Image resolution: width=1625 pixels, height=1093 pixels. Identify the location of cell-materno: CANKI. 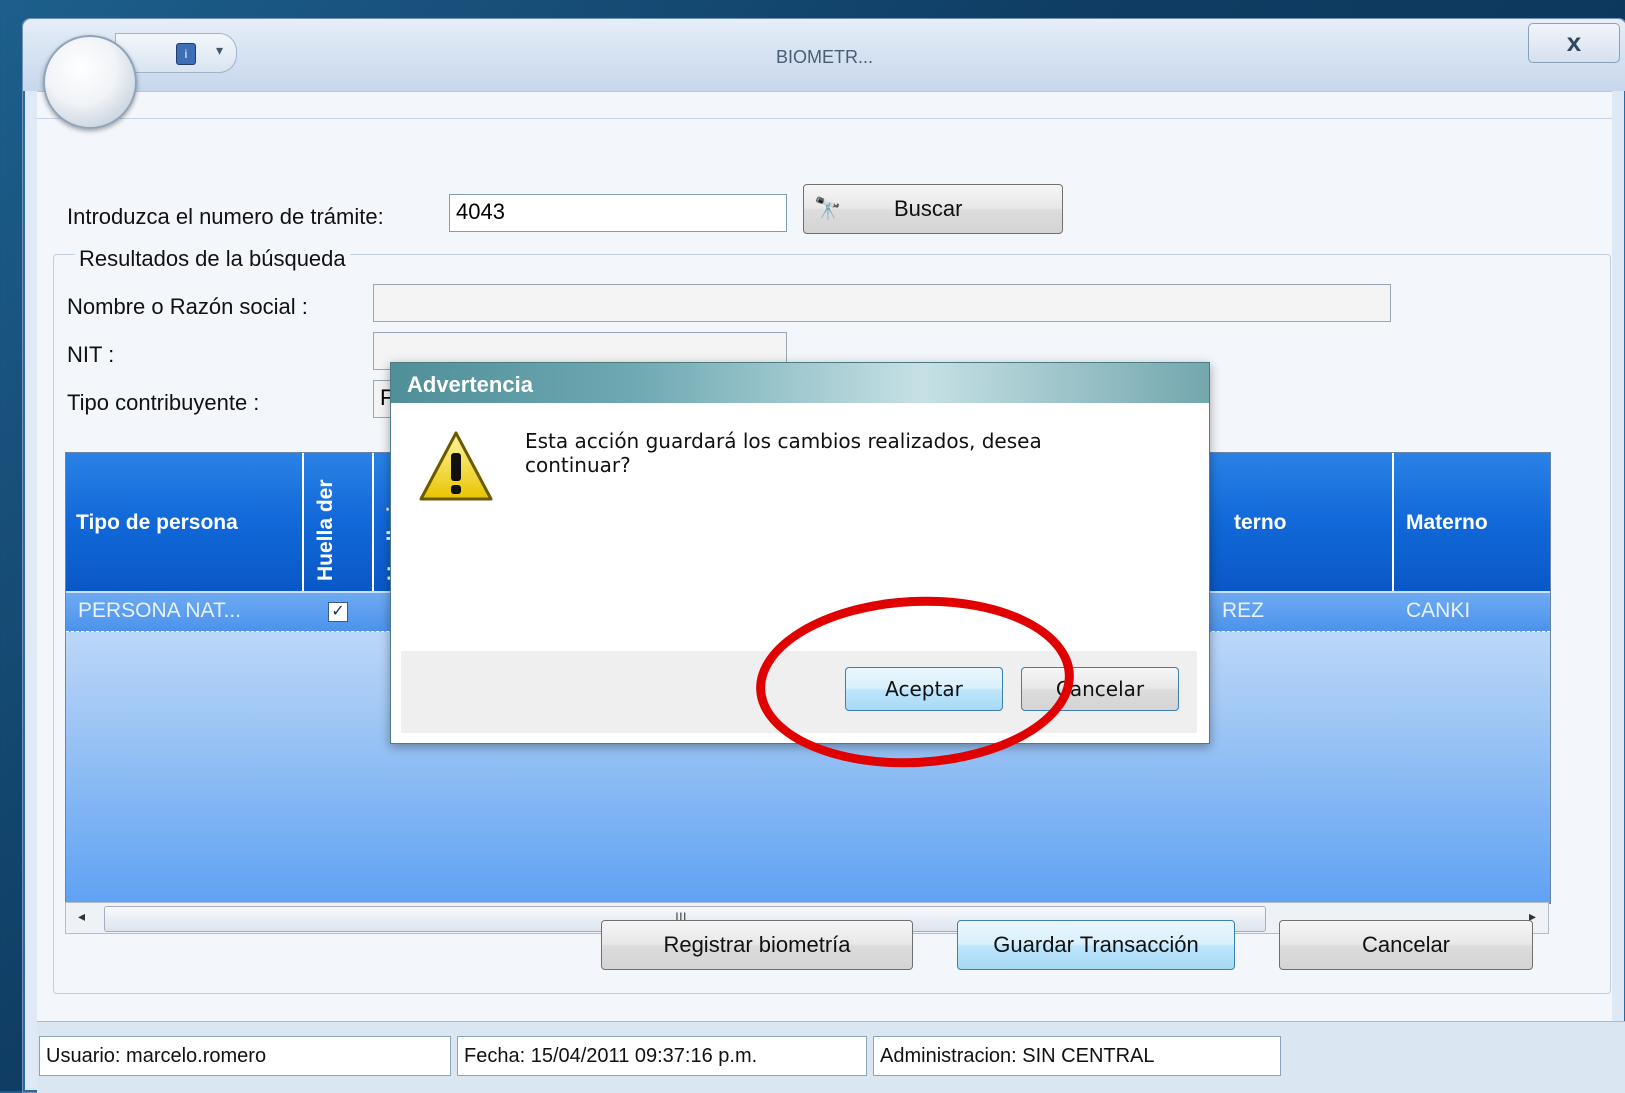
(1438, 610).